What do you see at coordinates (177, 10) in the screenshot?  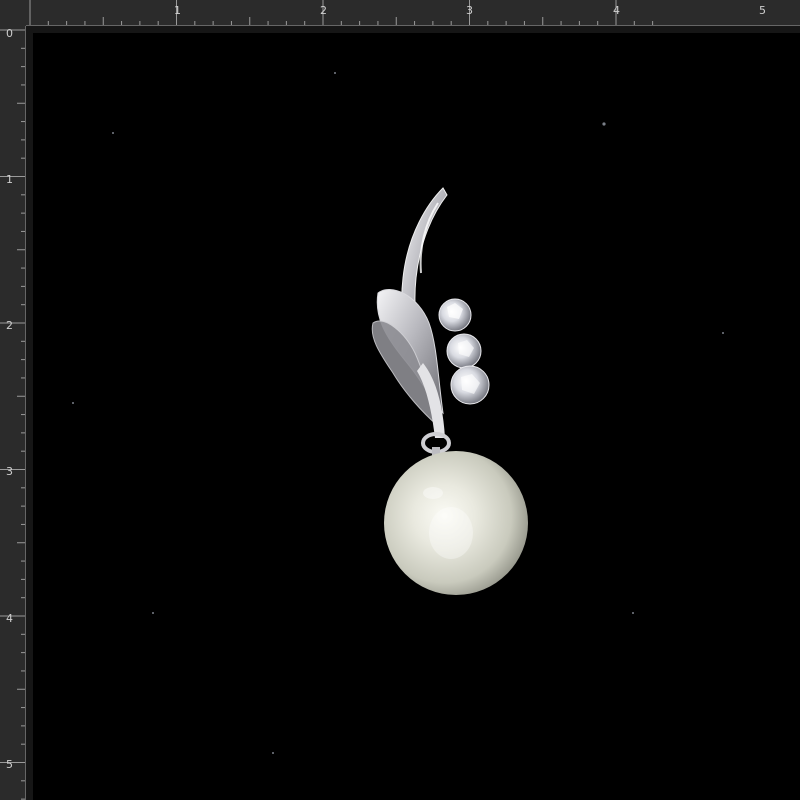 I see `h-ruler-label-1: 1` at bounding box center [177, 10].